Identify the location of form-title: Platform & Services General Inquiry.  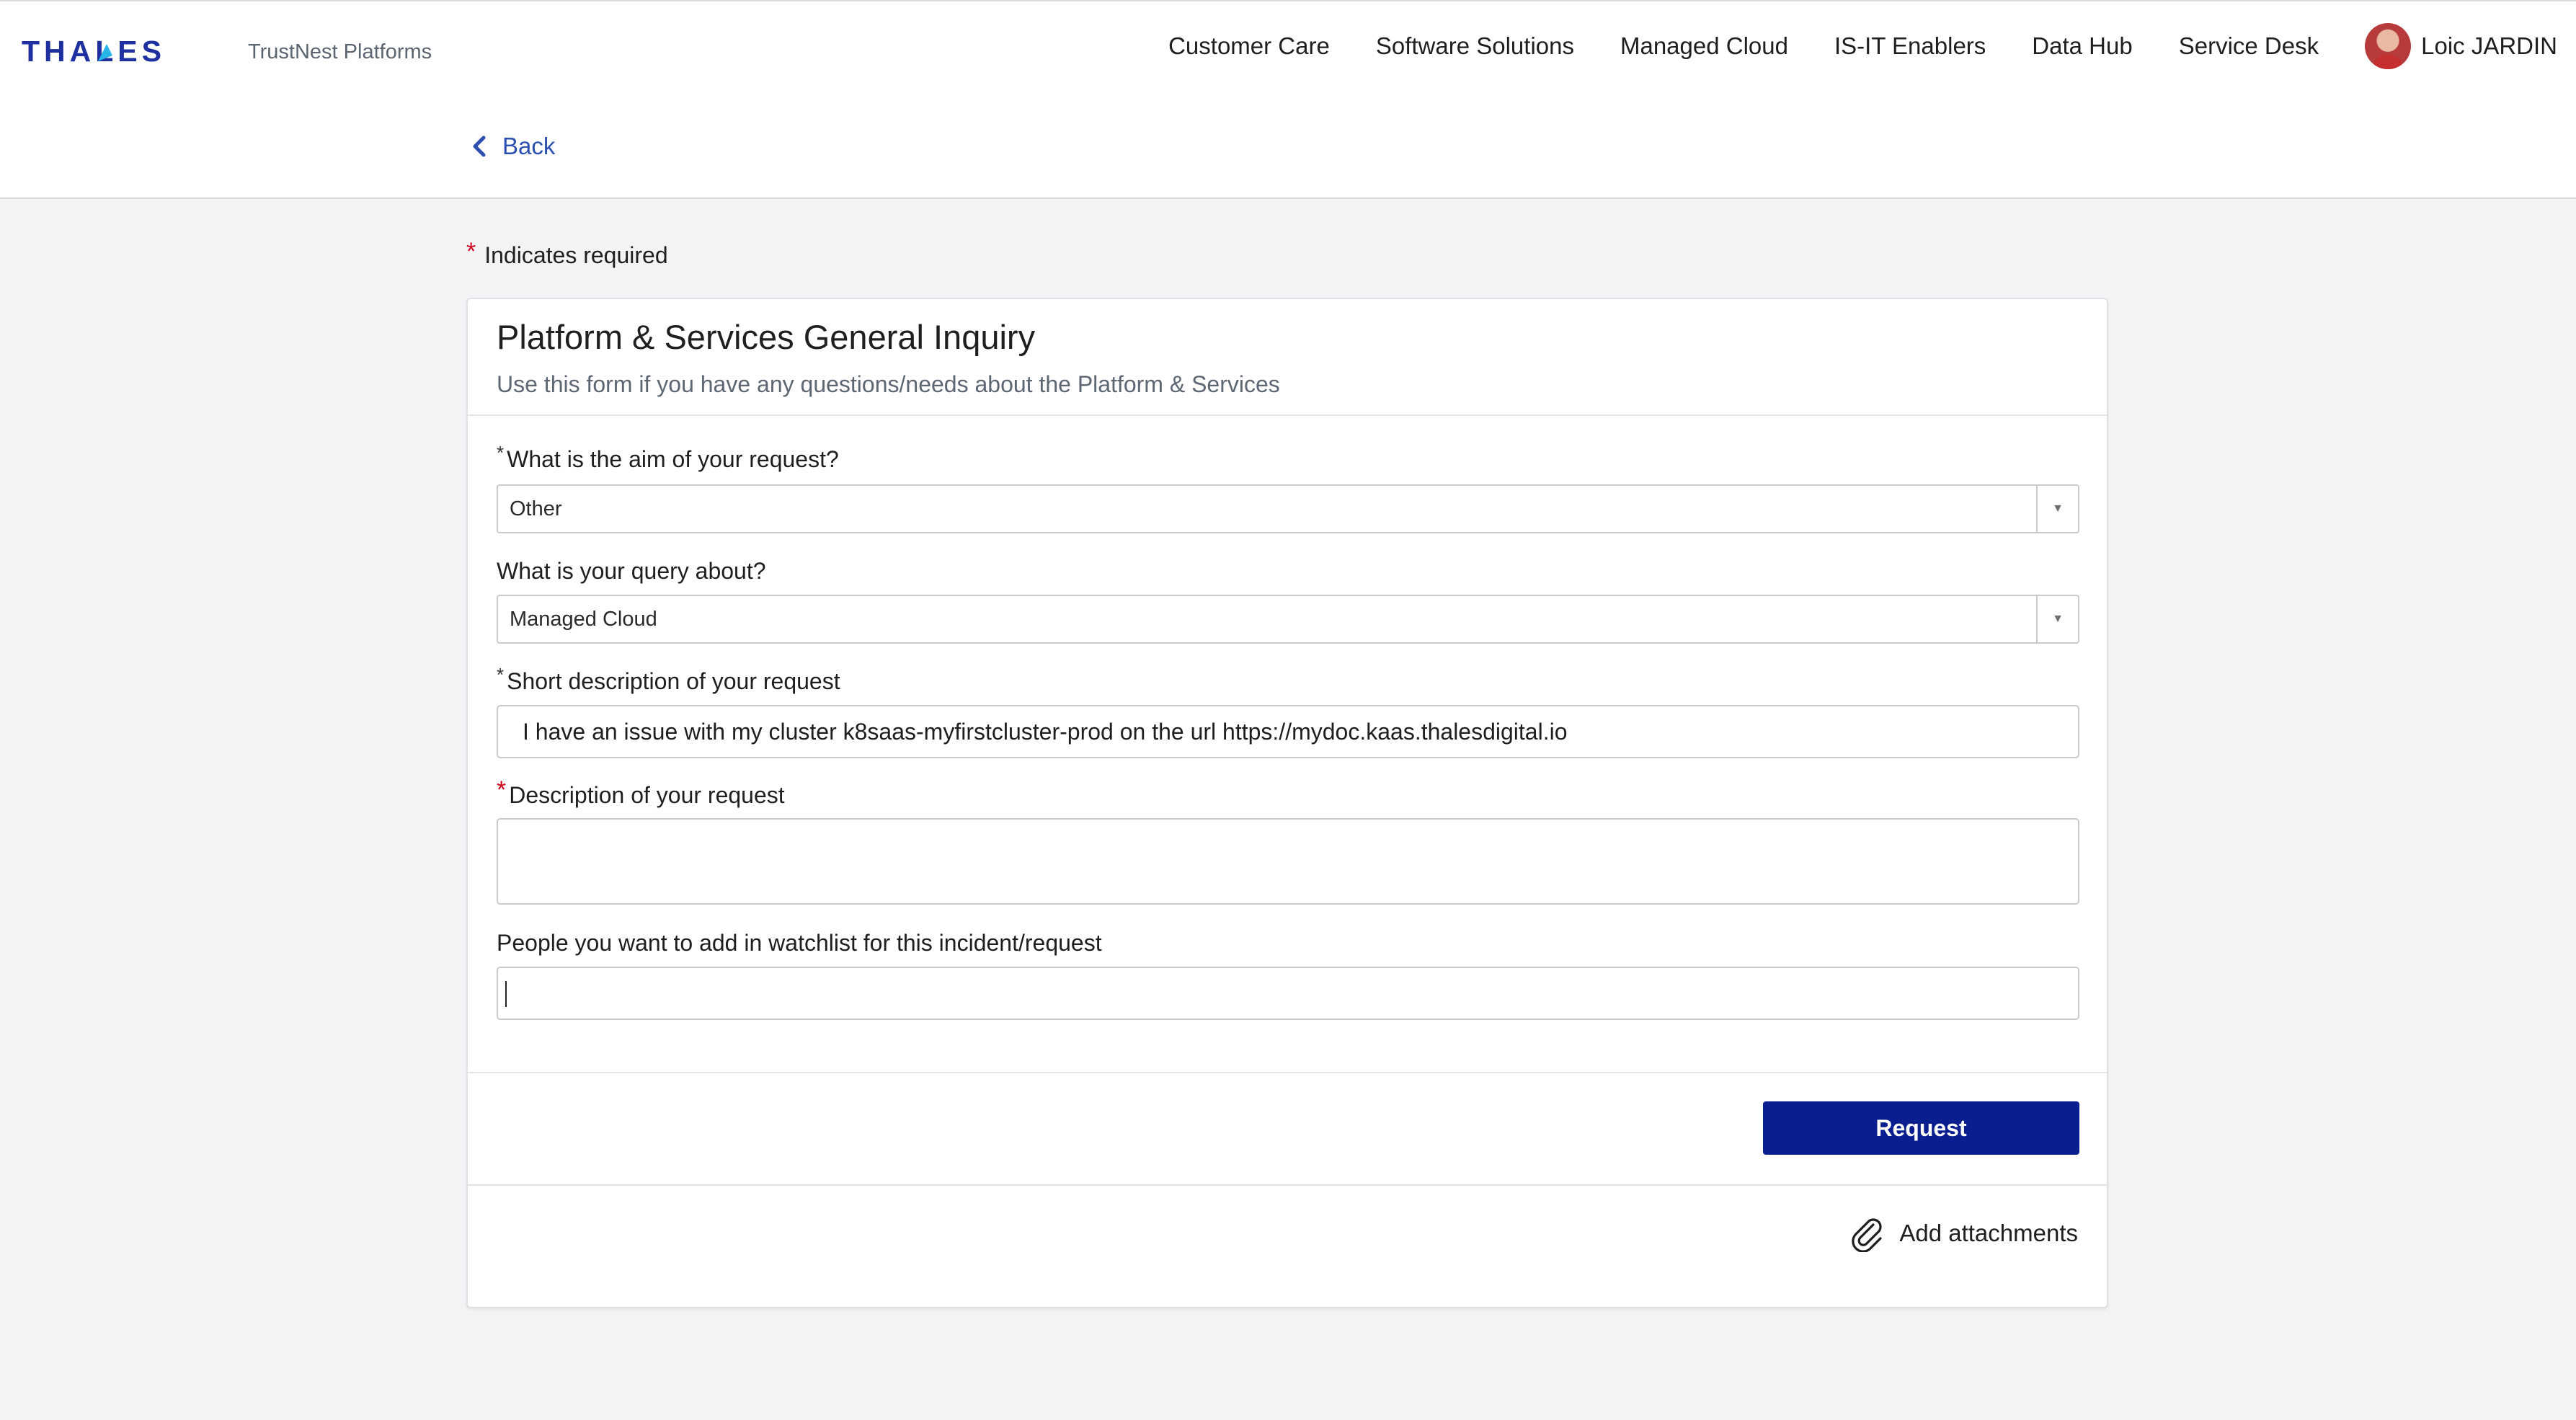
(766, 337).